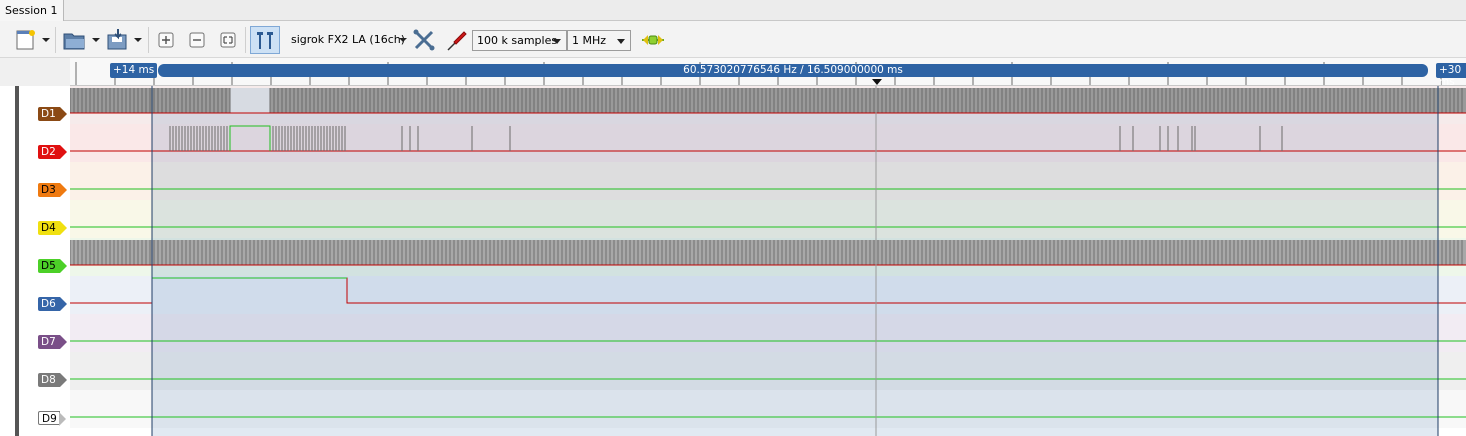 The height and width of the screenshot is (436, 1466). What do you see at coordinates (250, 100) in the screenshot?
I see `d1-gap` at bounding box center [250, 100].